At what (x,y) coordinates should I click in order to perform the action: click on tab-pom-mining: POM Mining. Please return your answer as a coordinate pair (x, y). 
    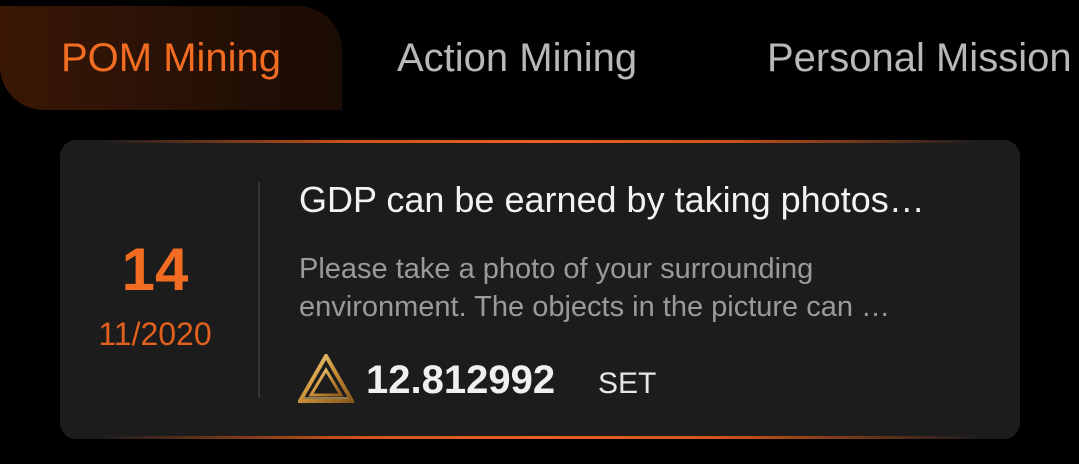
    Looking at the image, I should click on (171, 58).